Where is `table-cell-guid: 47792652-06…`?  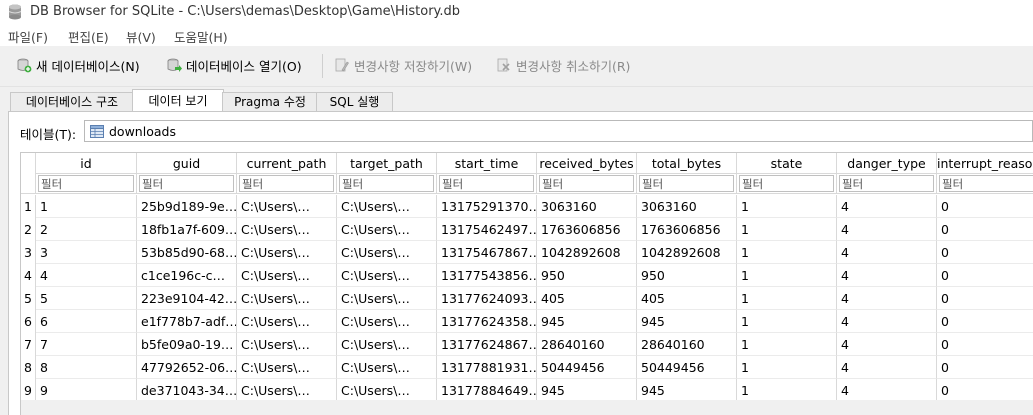 table-cell-guid: 47792652-06… is located at coordinates (187, 367).